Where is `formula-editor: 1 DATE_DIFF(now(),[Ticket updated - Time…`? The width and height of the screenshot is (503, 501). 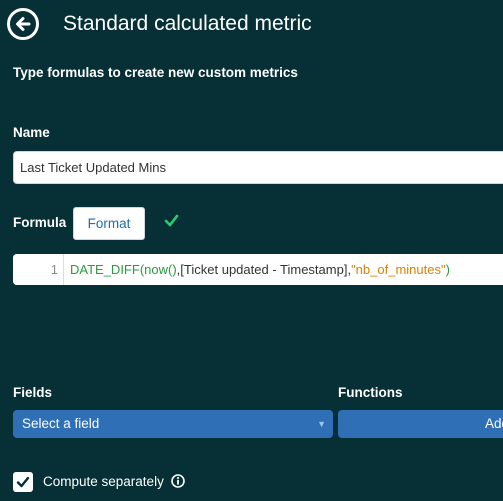 formula-editor: 1 DATE_DIFF(now(),[Ticket updated - Time… is located at coordinates (258, 269).